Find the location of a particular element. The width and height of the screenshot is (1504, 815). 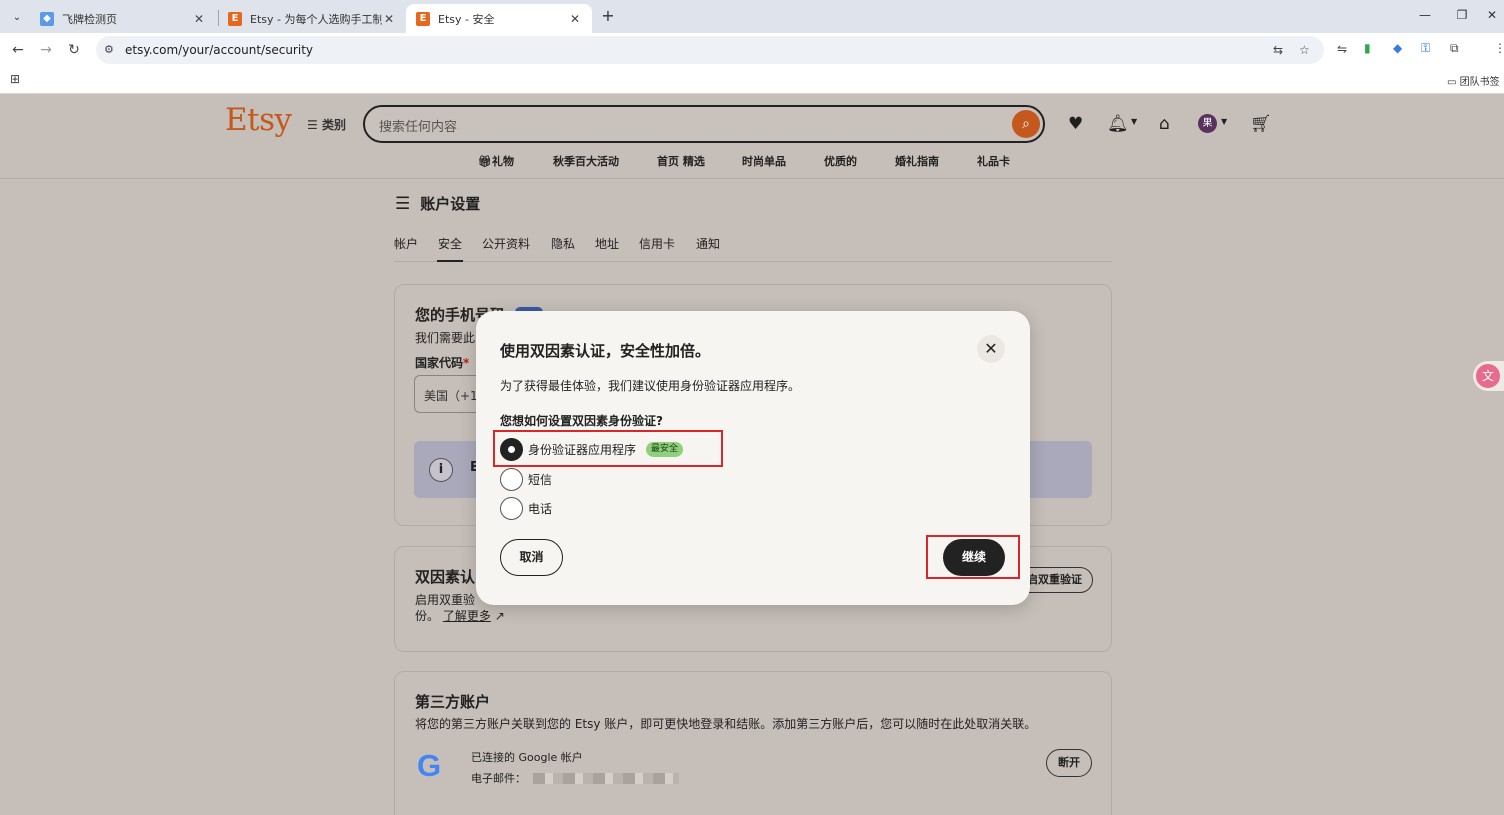

card-description: 启用双重验 is located at coordinates (445, 600).